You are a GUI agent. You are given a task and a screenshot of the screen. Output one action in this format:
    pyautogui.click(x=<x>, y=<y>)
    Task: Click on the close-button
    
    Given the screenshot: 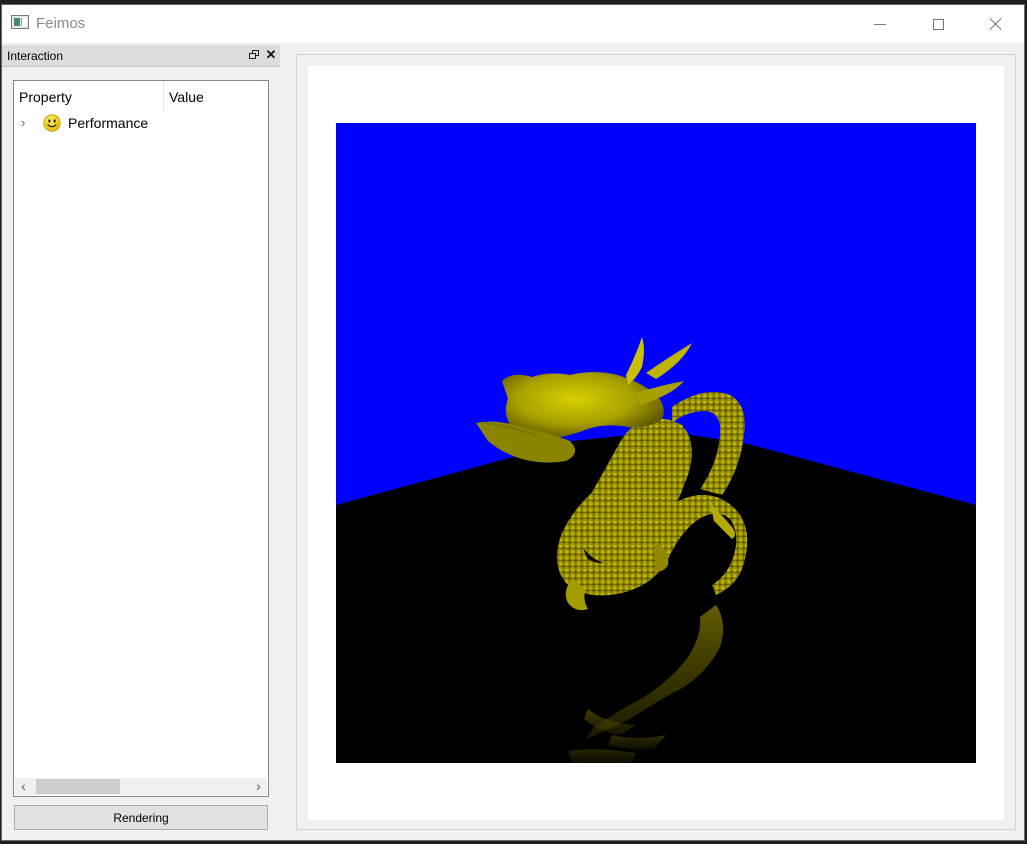 What is the action you would take?
    pyautogui.click(x=996, y=24)
    